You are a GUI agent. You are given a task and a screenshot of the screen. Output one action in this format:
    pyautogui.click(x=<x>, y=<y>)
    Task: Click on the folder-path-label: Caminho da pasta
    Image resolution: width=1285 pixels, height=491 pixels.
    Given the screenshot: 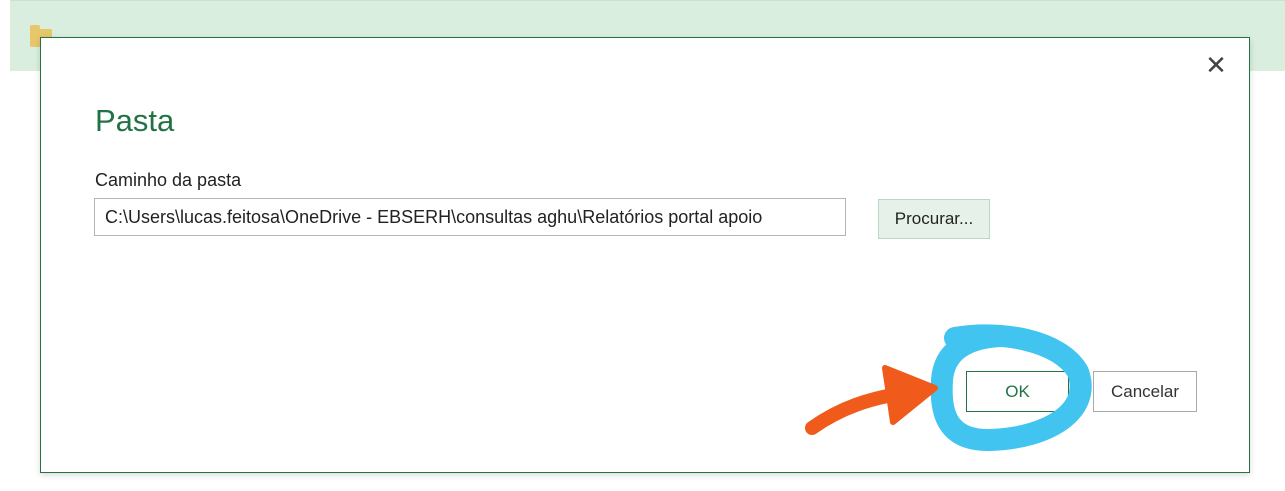 What is the action you would take?
    pyautogui.click(x=168, y=180)
    